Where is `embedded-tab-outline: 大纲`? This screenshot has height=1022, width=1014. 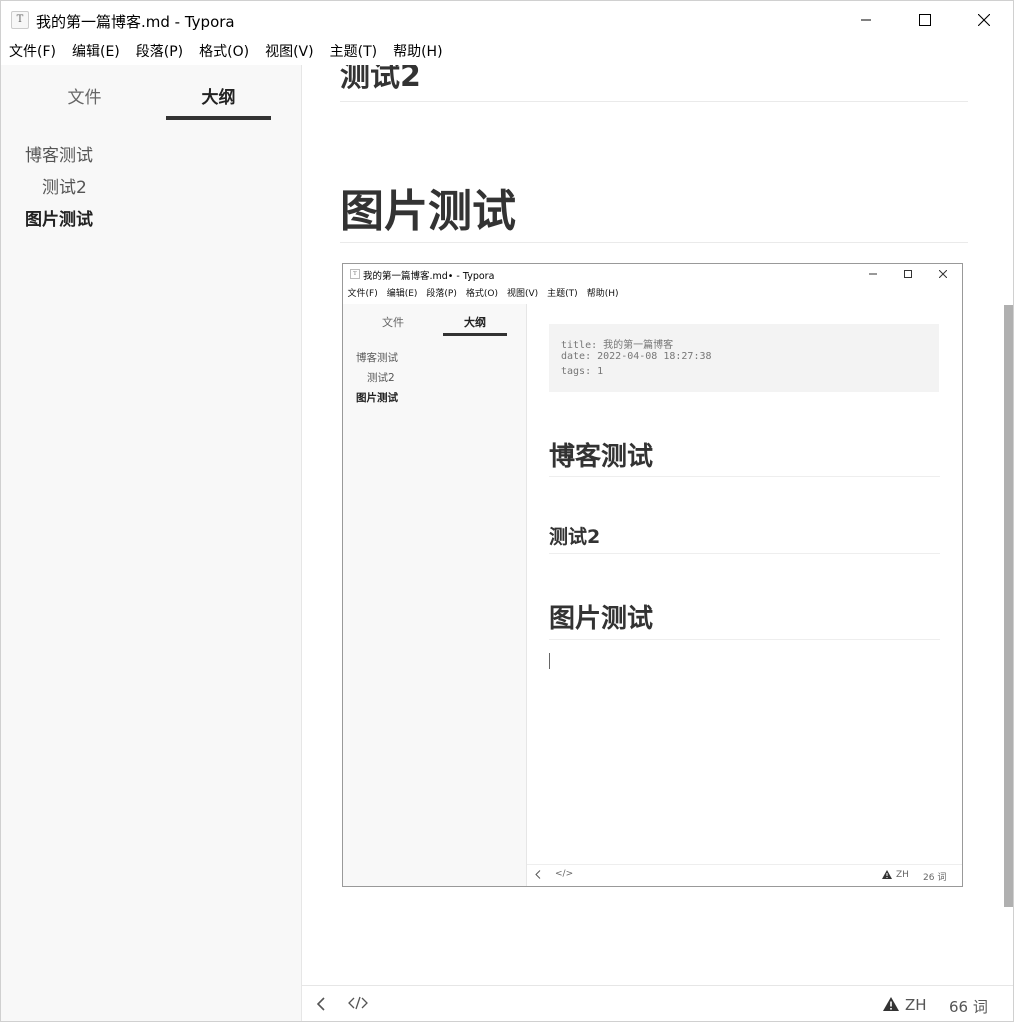 embedded-tab-outline: 大纲 is located at coordinates (475, 322).